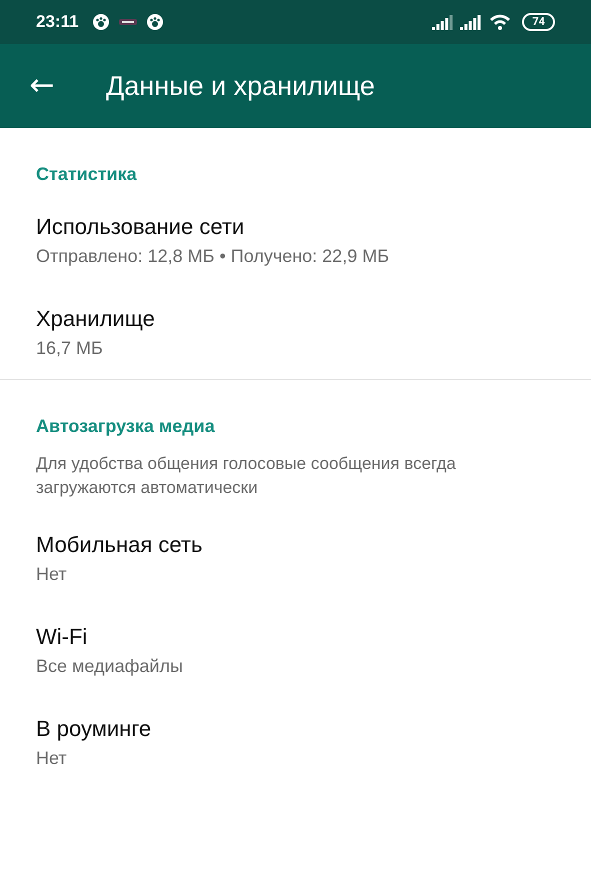 The height and width of the screenshot is (879, 591). I want to click on setting-title: Использование сети, so click(295, 227).